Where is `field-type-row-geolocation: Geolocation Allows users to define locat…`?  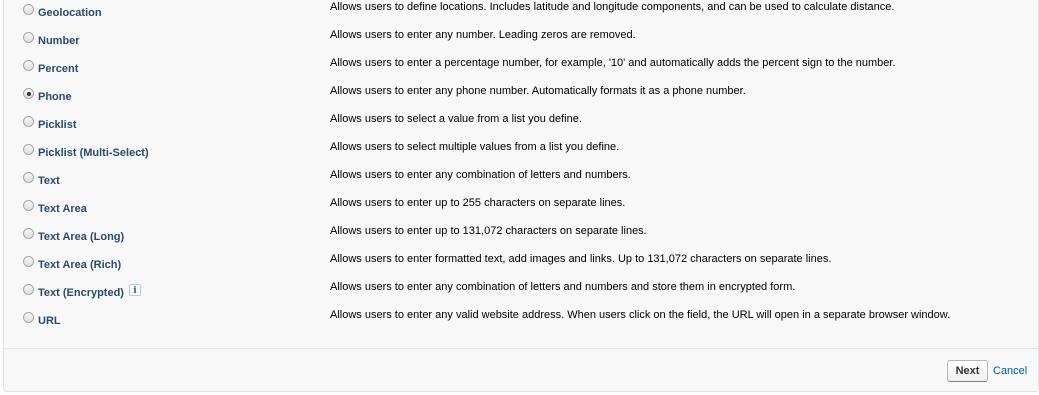
field-type-row-geolocation: Geolocation Allows users to define locat… is located at coordinates (521, 15).